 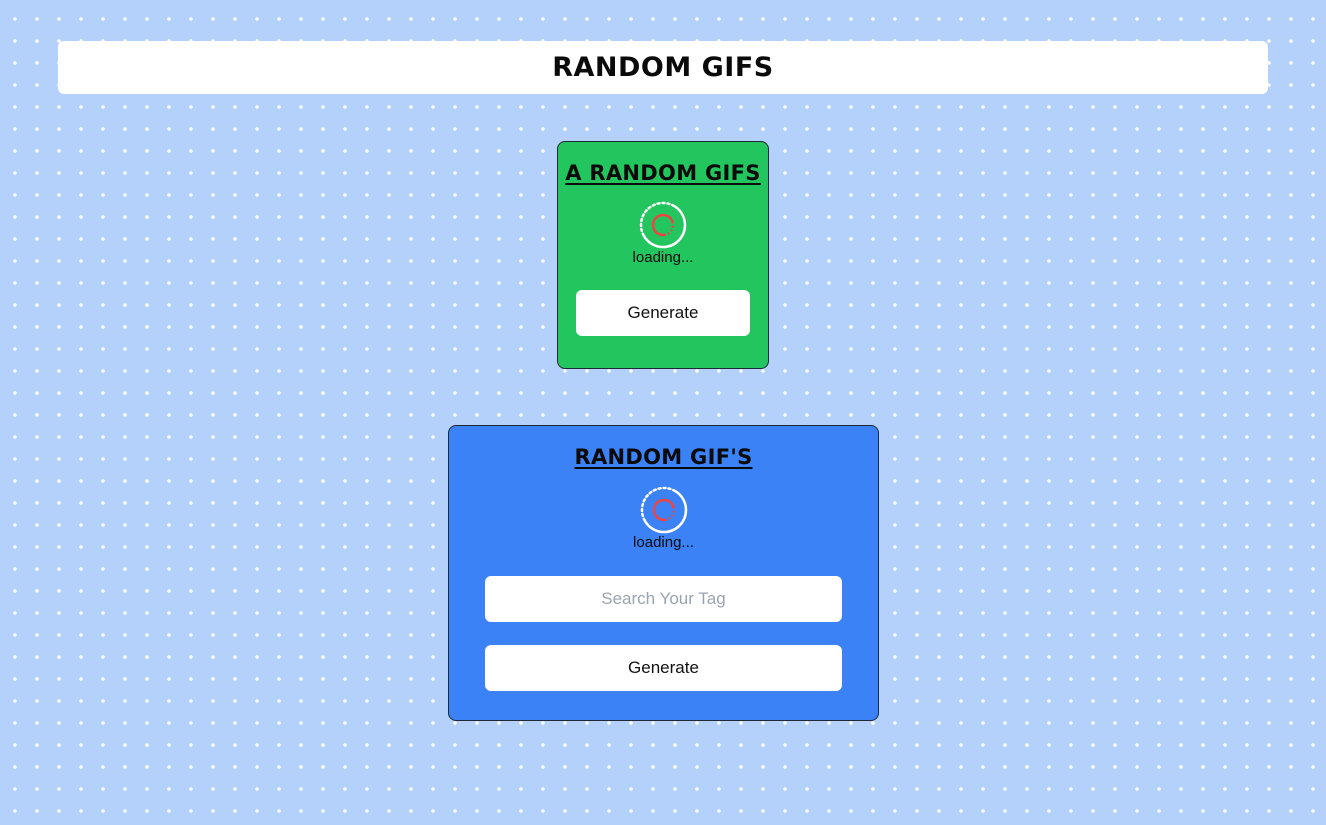 I want to click on page-title: RANDOM GIFS, so click(x=663, y=67).